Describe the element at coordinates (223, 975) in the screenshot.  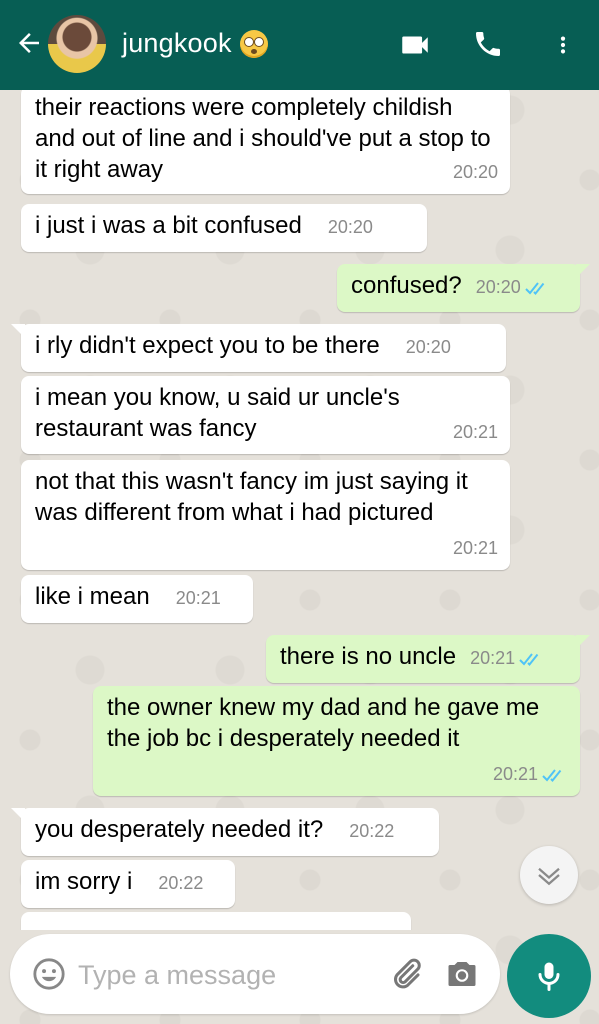
I see `message-input` at that location.